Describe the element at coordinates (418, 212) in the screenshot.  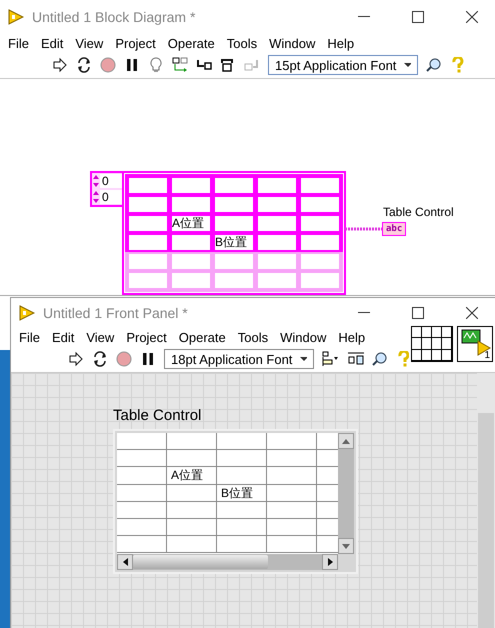
I see `terminal-label: Table Control` at that location.